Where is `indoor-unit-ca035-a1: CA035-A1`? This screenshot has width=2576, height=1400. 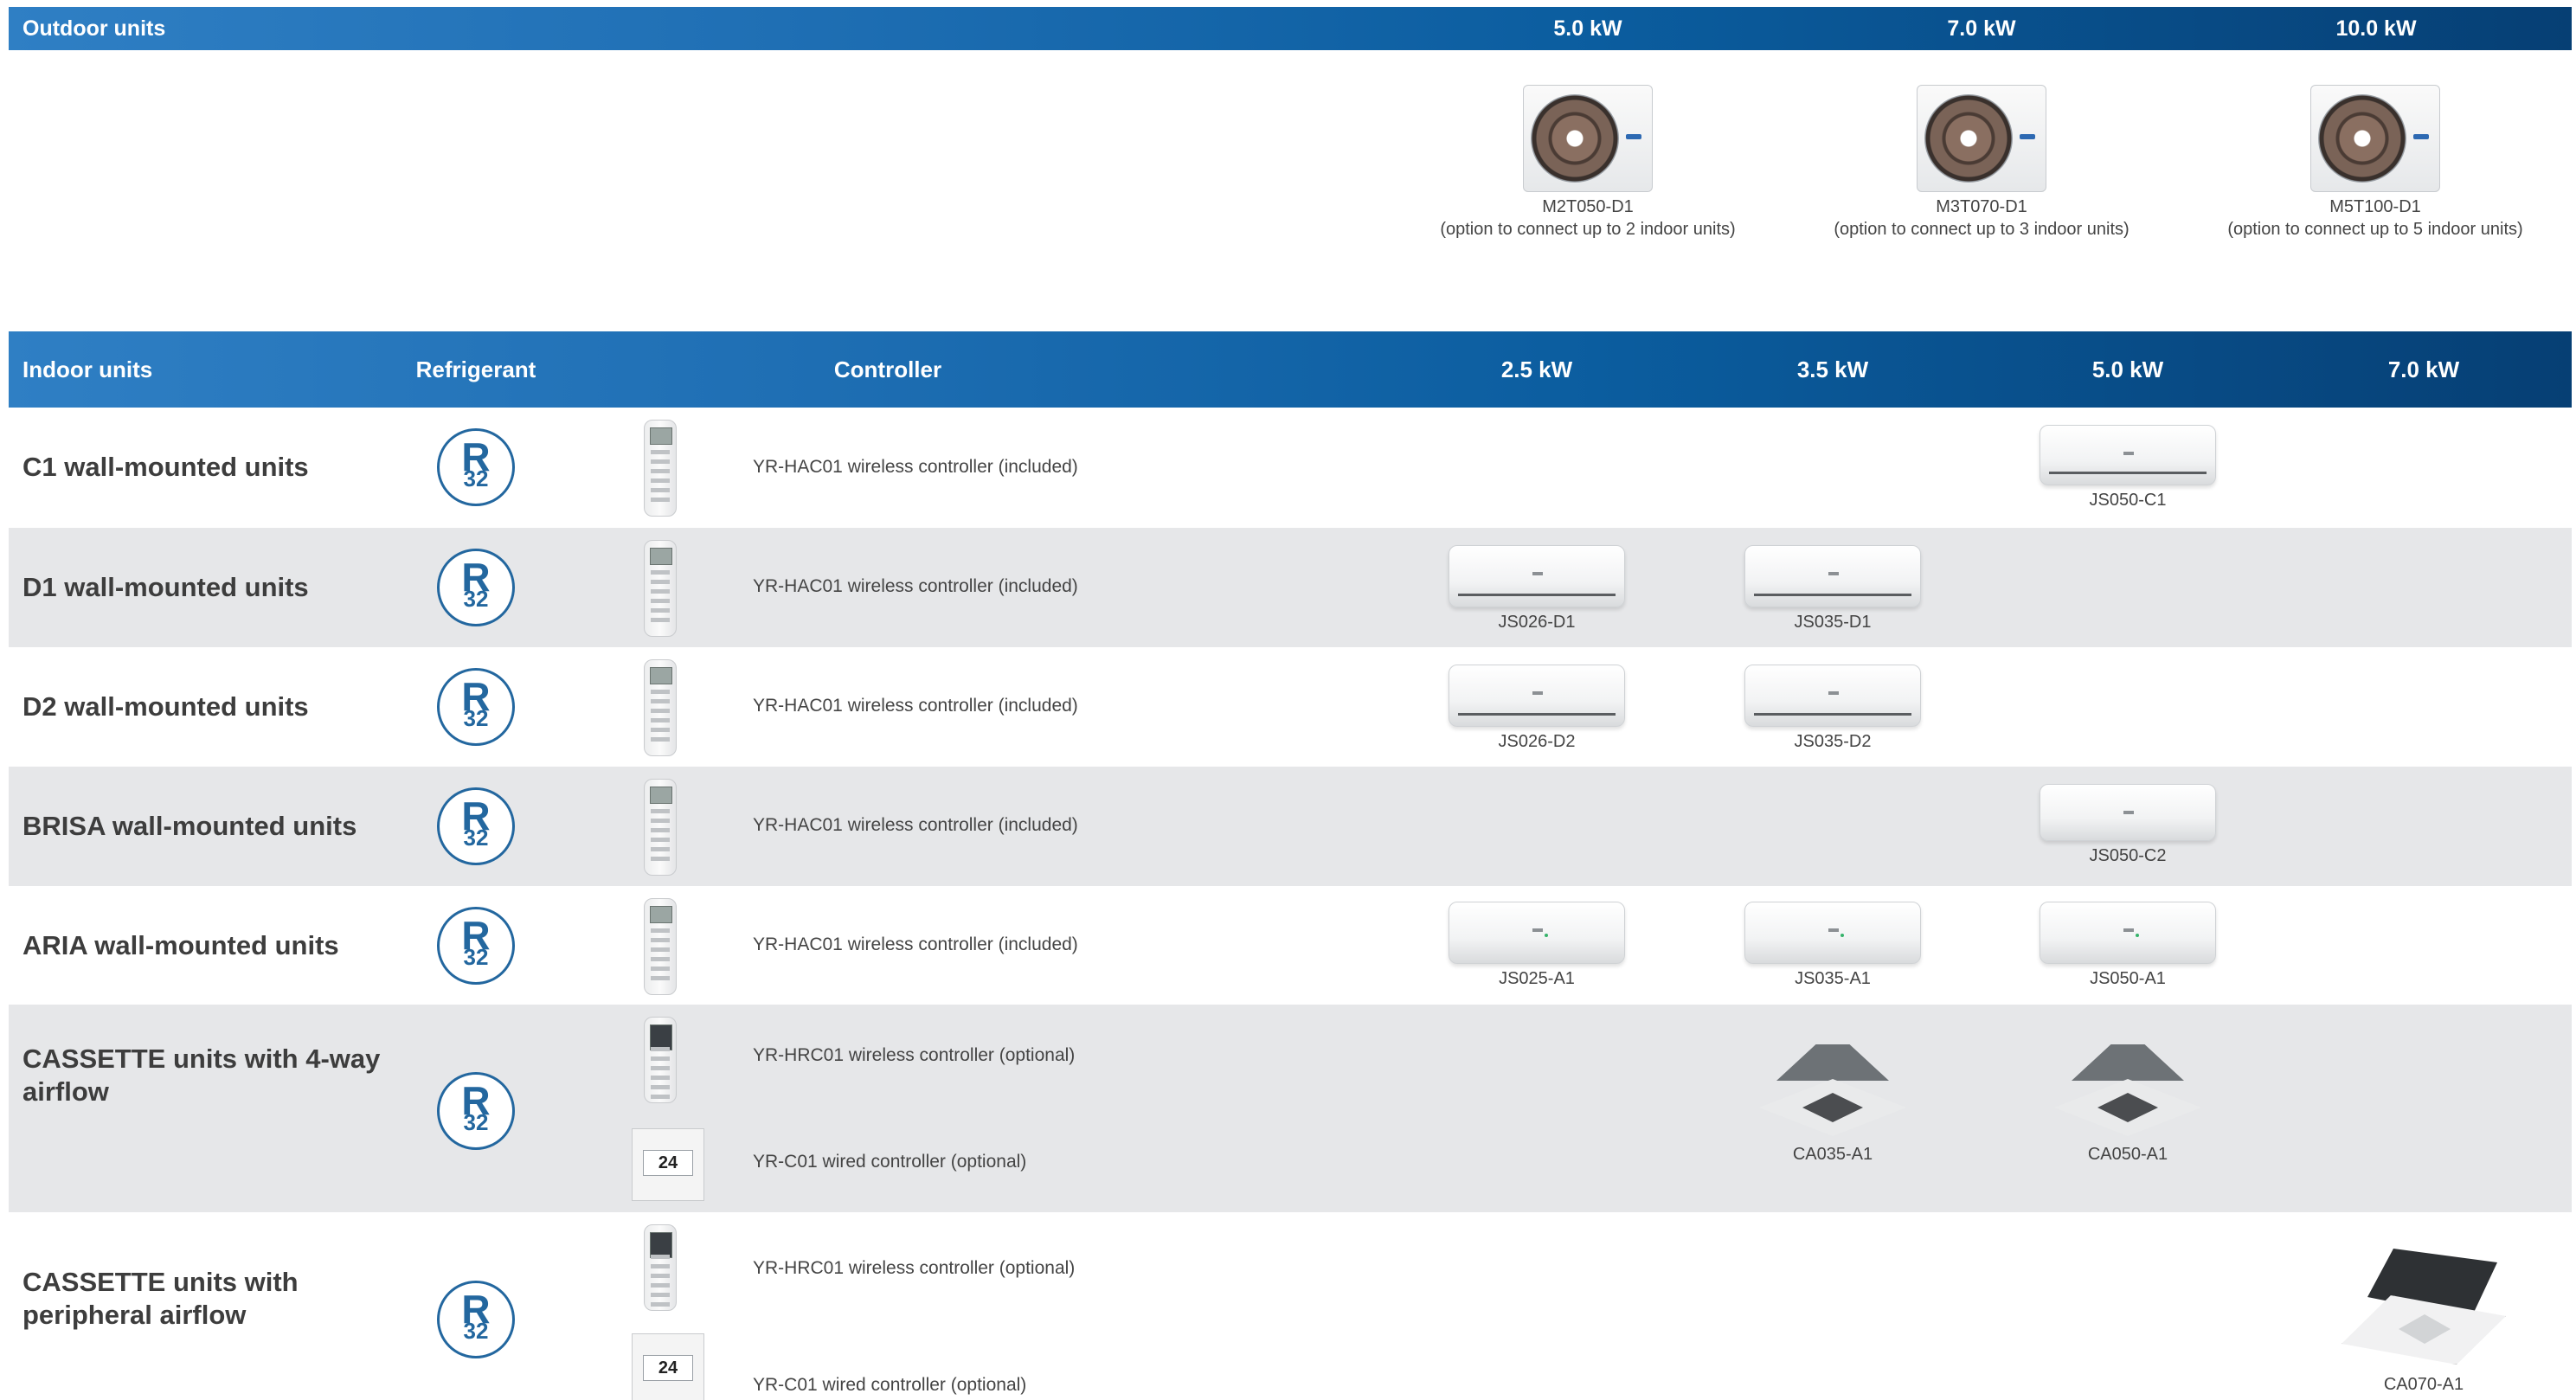 indoor-unit-ca035-a1: CA035-A1 is located at coordinates (1833, 1104).